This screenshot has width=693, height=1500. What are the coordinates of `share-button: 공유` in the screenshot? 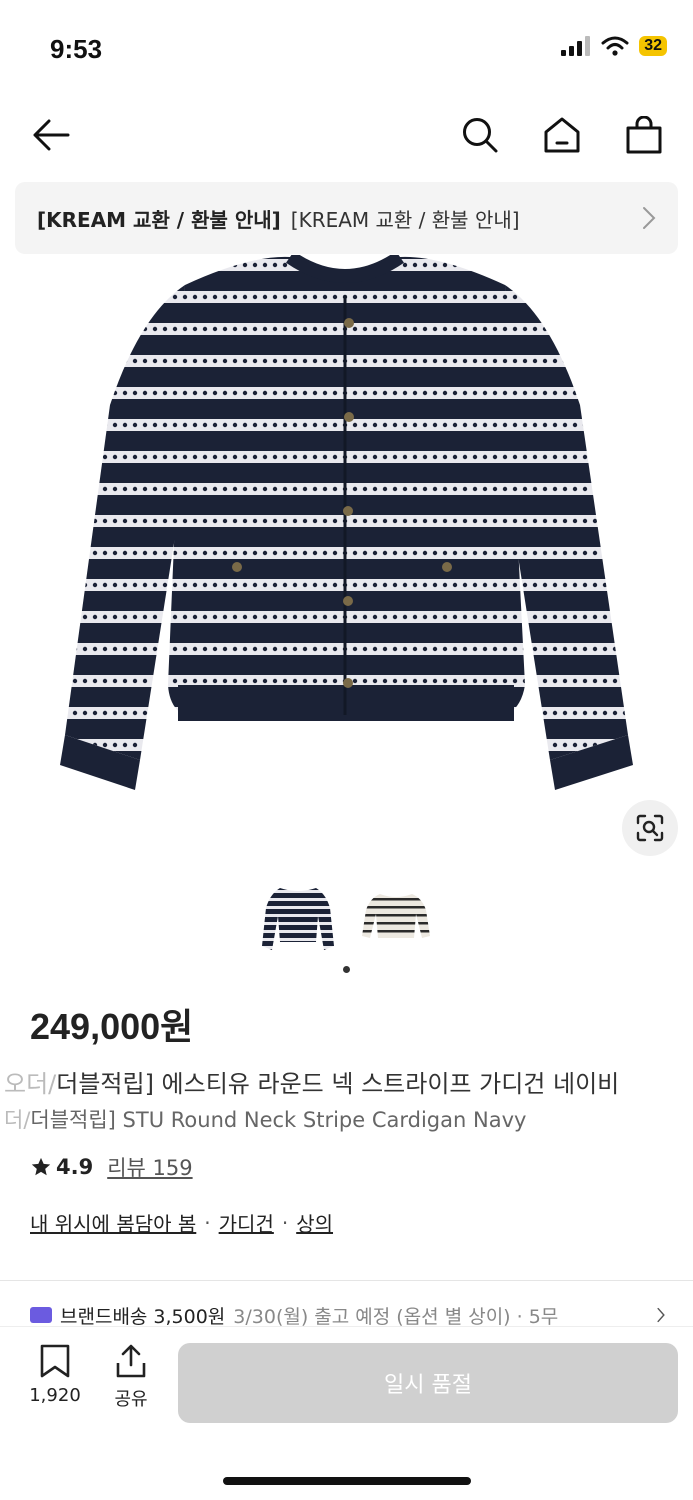 It's located at (131, 1377).